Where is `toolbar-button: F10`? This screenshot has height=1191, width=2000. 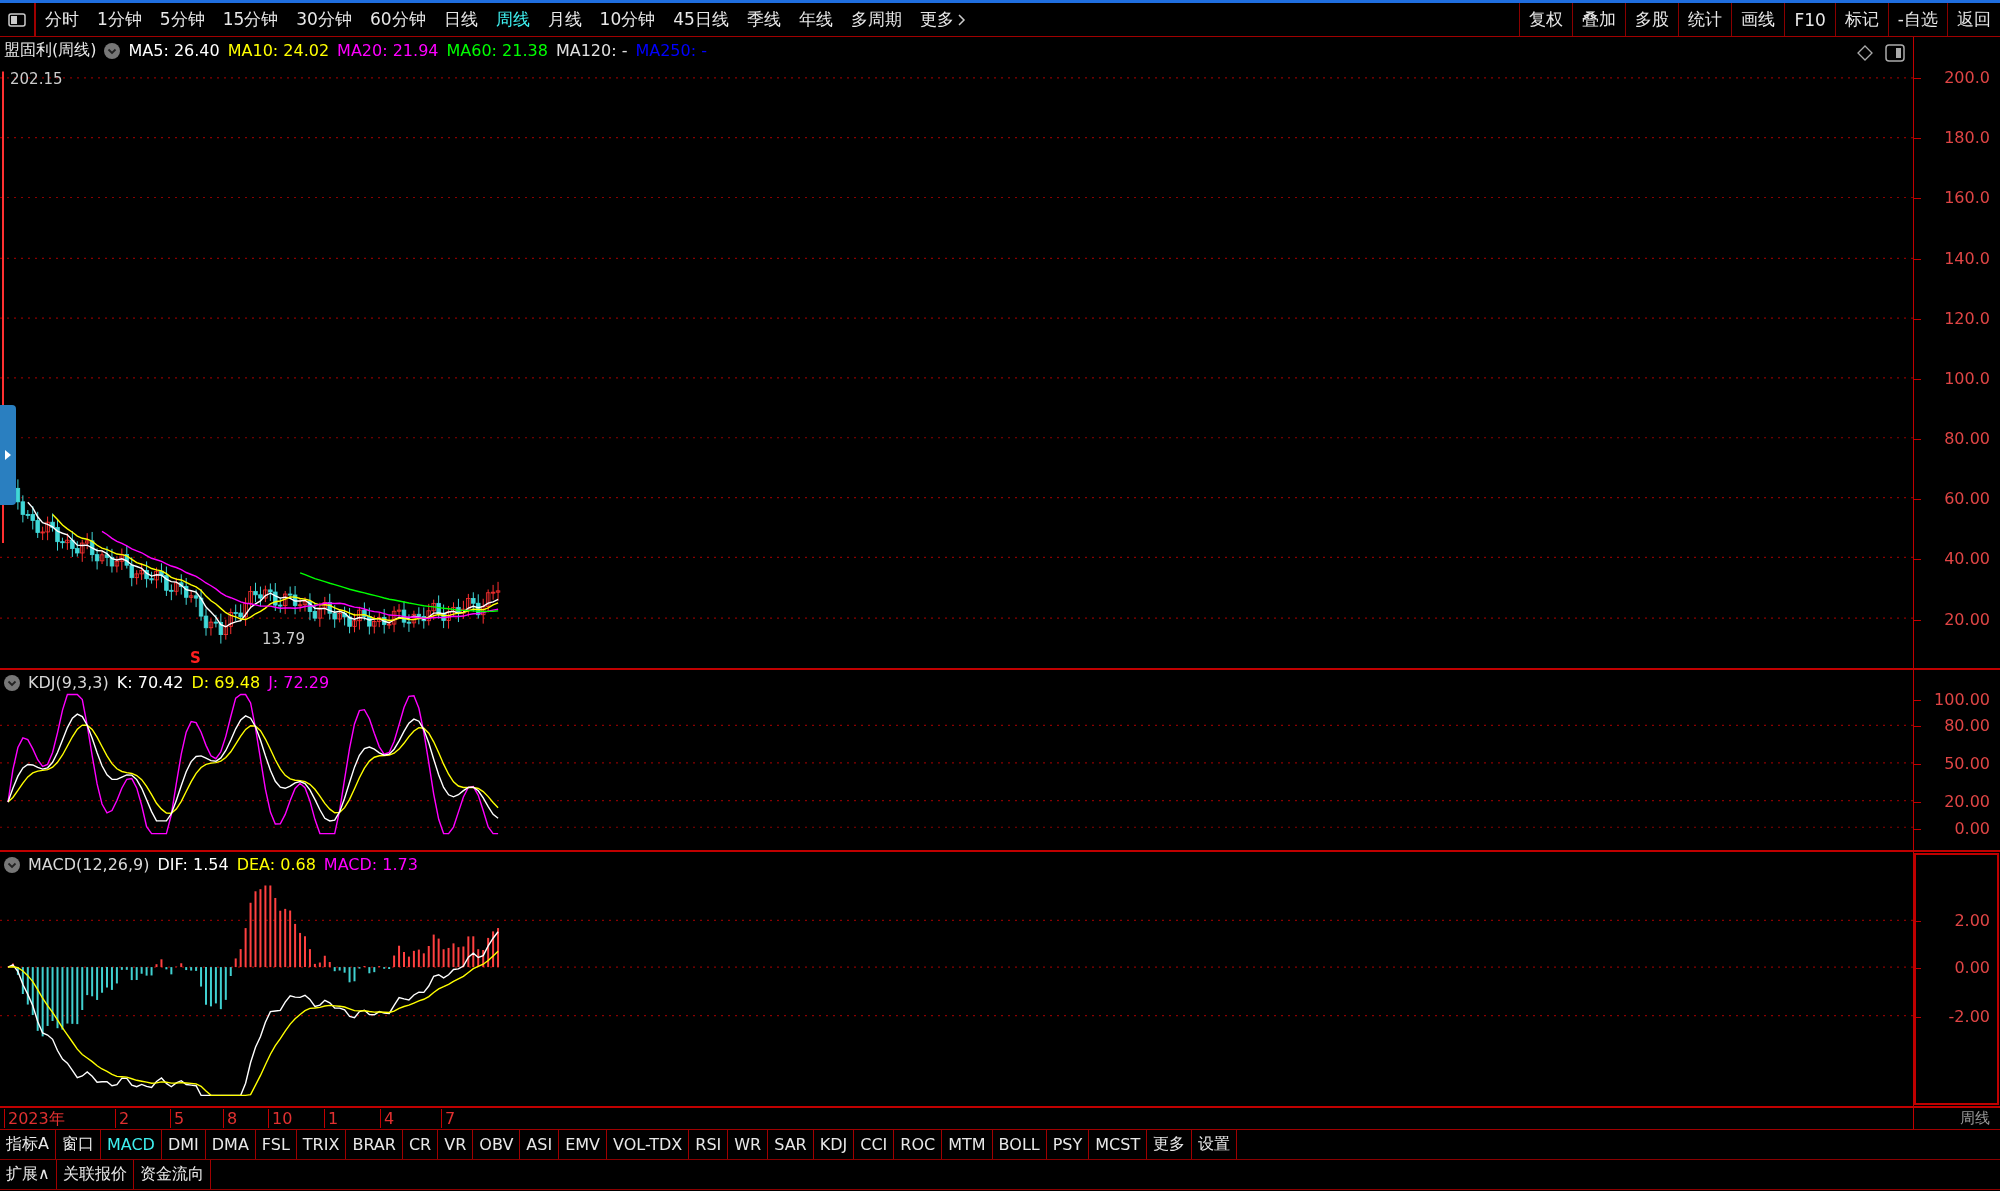
toolbar-button: F10 is located at coordinates (1809, 19).